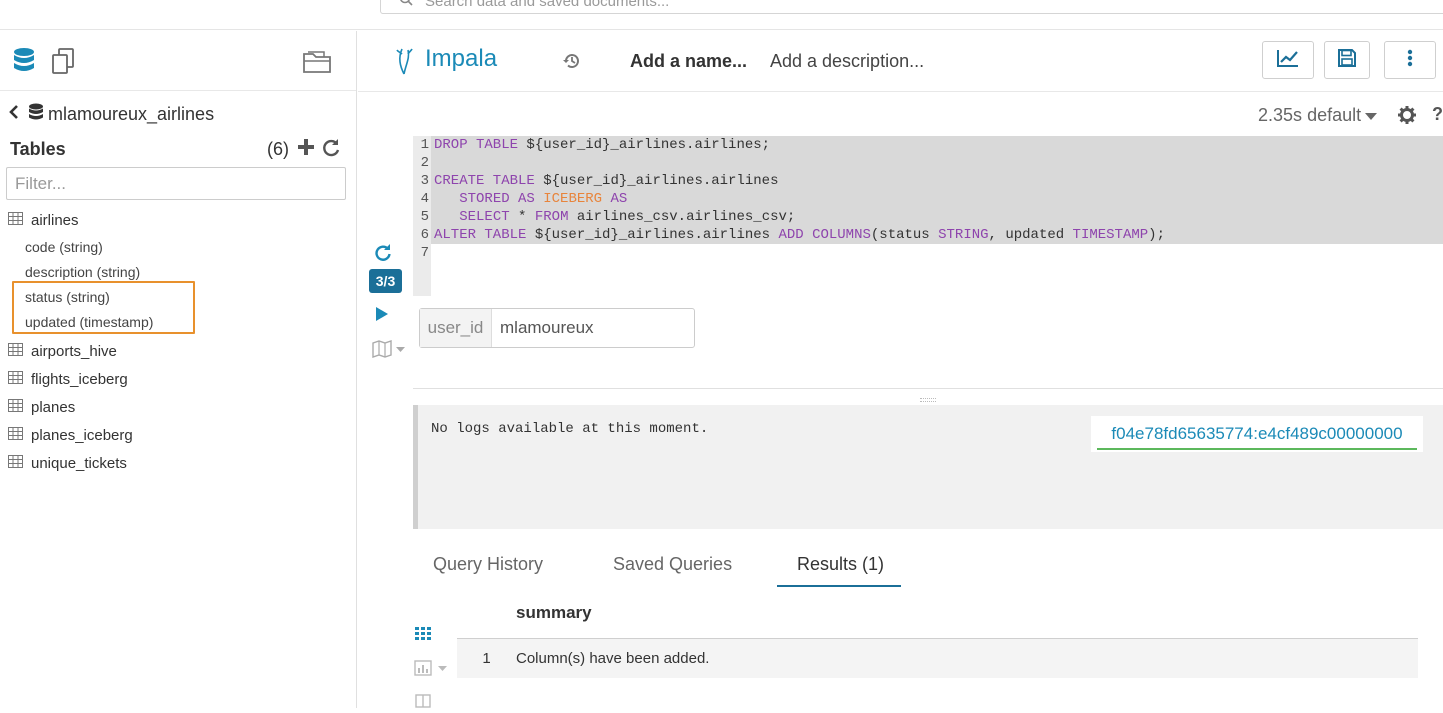 The image size is (1443, 713). What do you see at coordinates (524, 199) in the screenshot?
I see `code-line: 4 STORED AS ICEBERG AS` at bounding box center [524, 199].